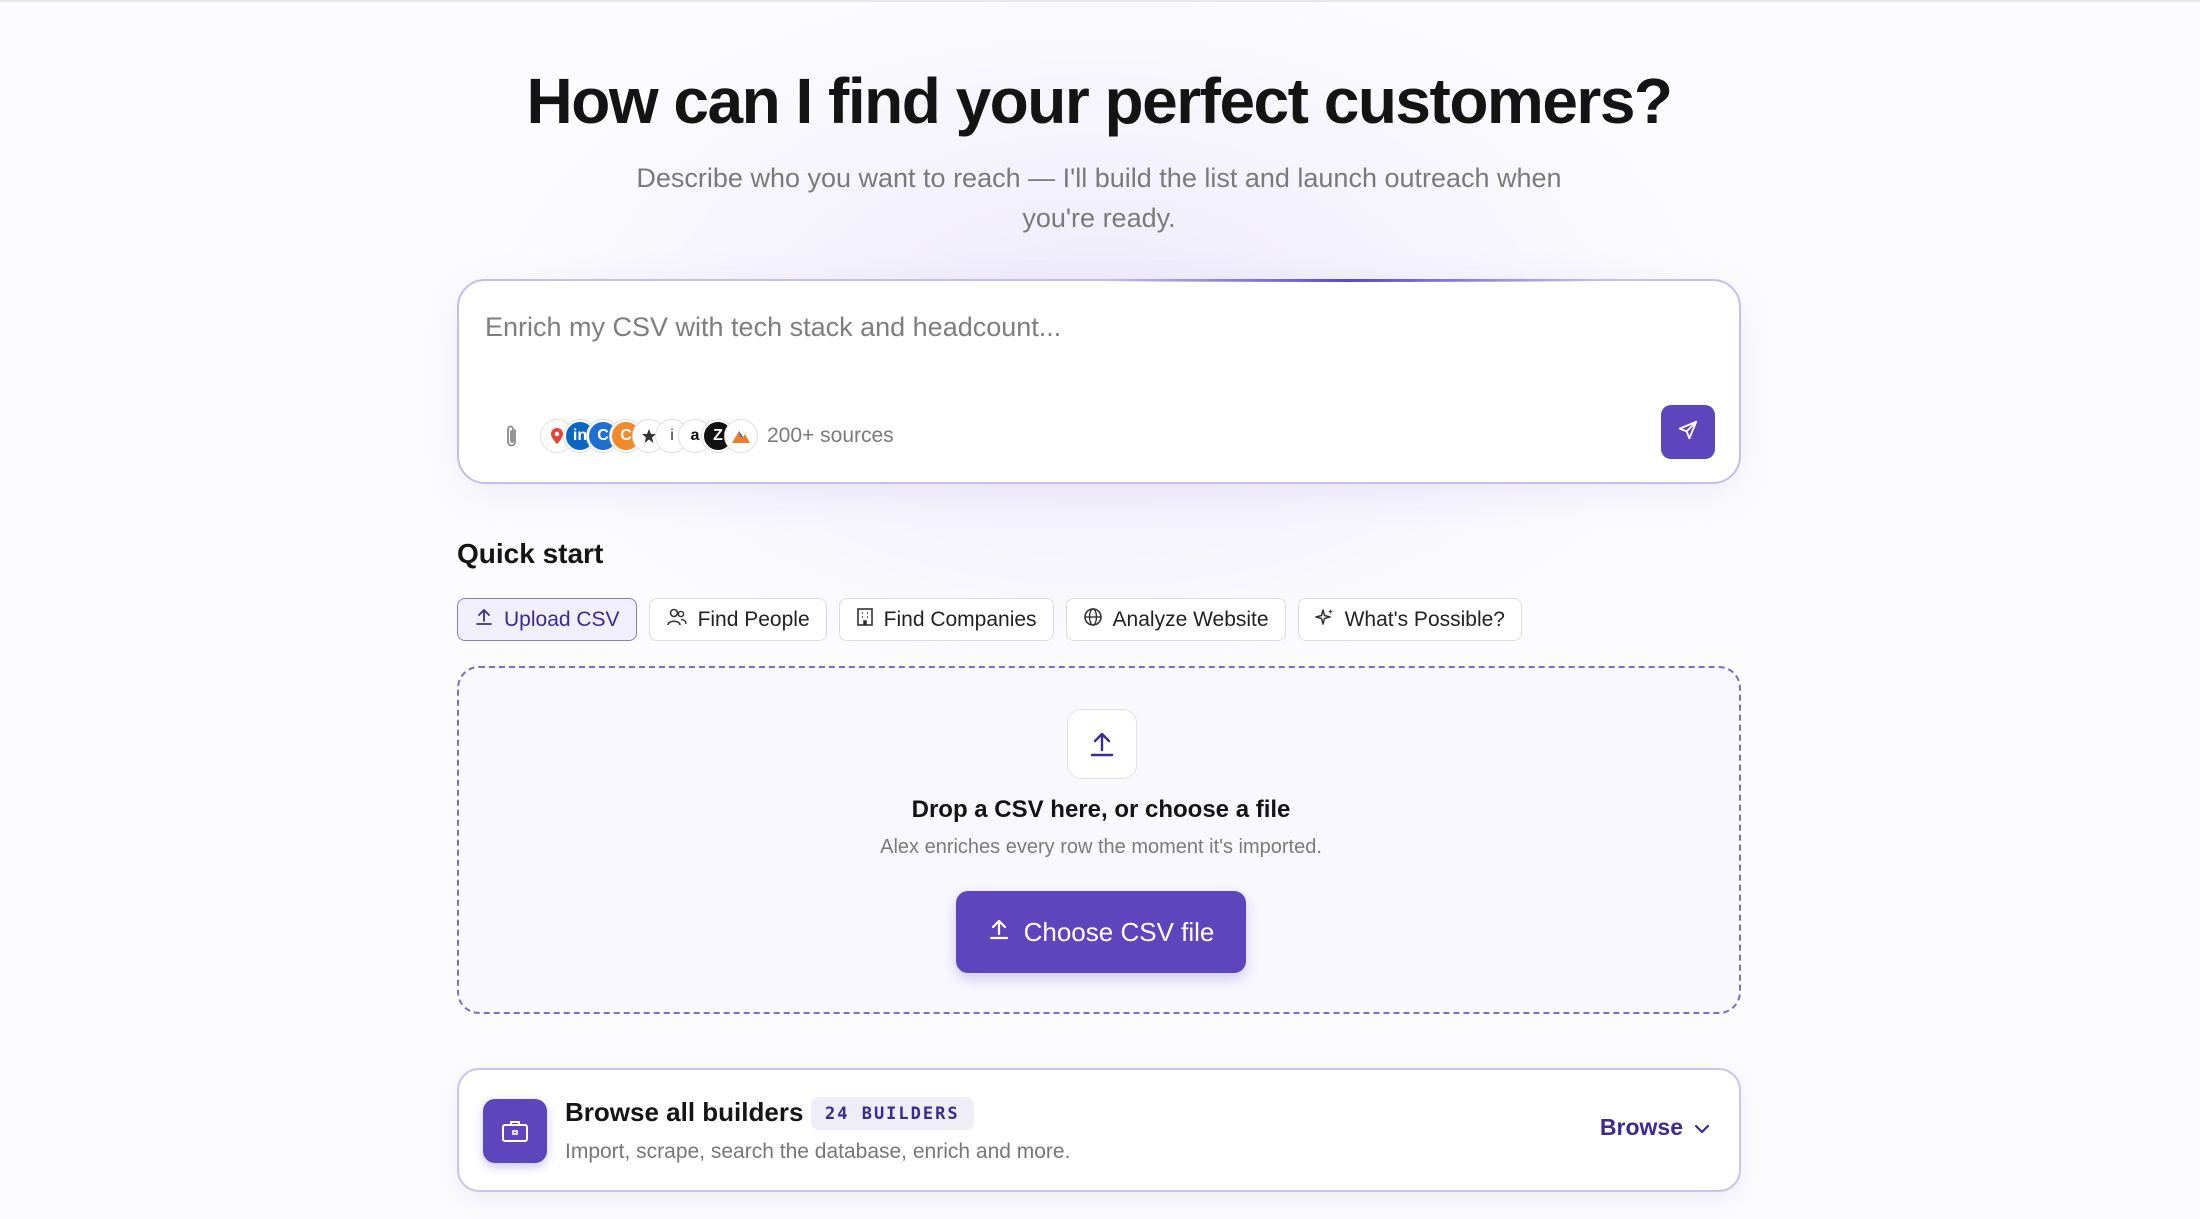 The height and width of the screenshot is (1219, 2200). Describe the element at coordinates (677, 620) in the screenshot. I see `people-icon` at that location.